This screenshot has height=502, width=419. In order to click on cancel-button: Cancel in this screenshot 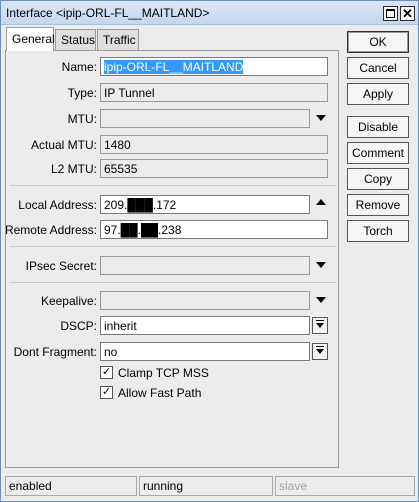, I will do `click(378, 68)`.